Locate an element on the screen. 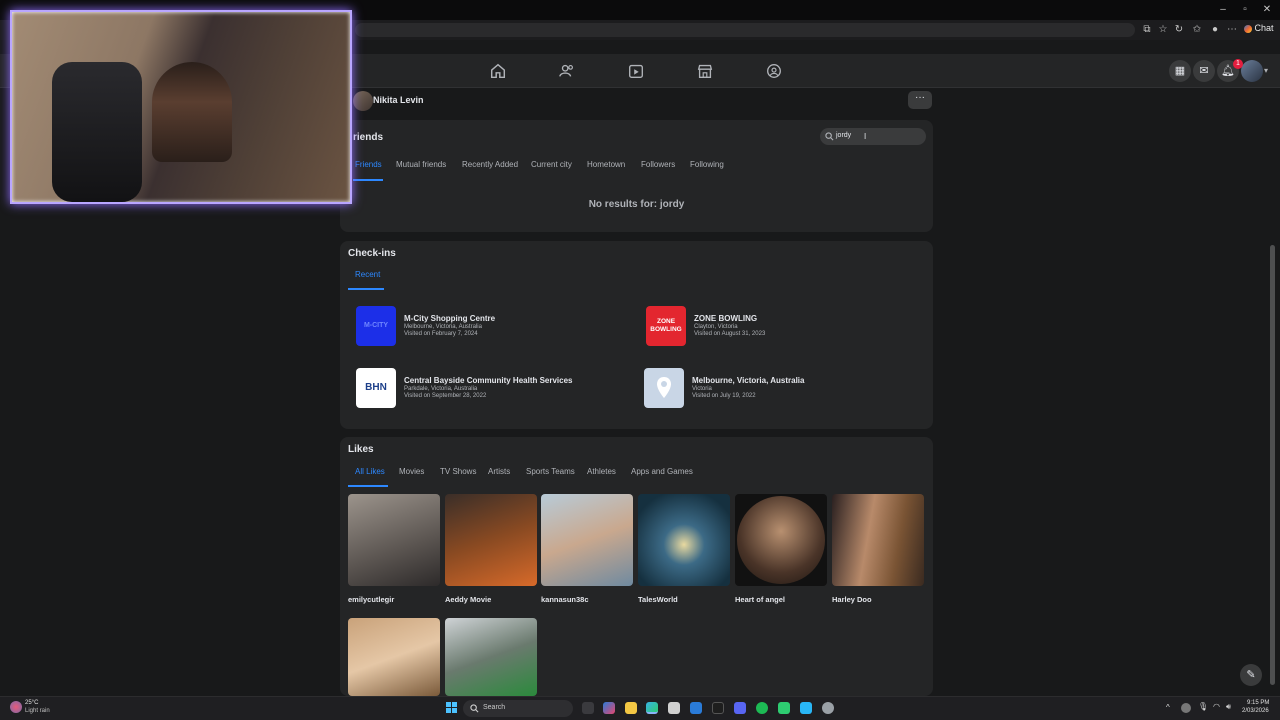 The height and width of the screenshot is (720, 1280). capcut-icon is located at coordinates (718, 708).